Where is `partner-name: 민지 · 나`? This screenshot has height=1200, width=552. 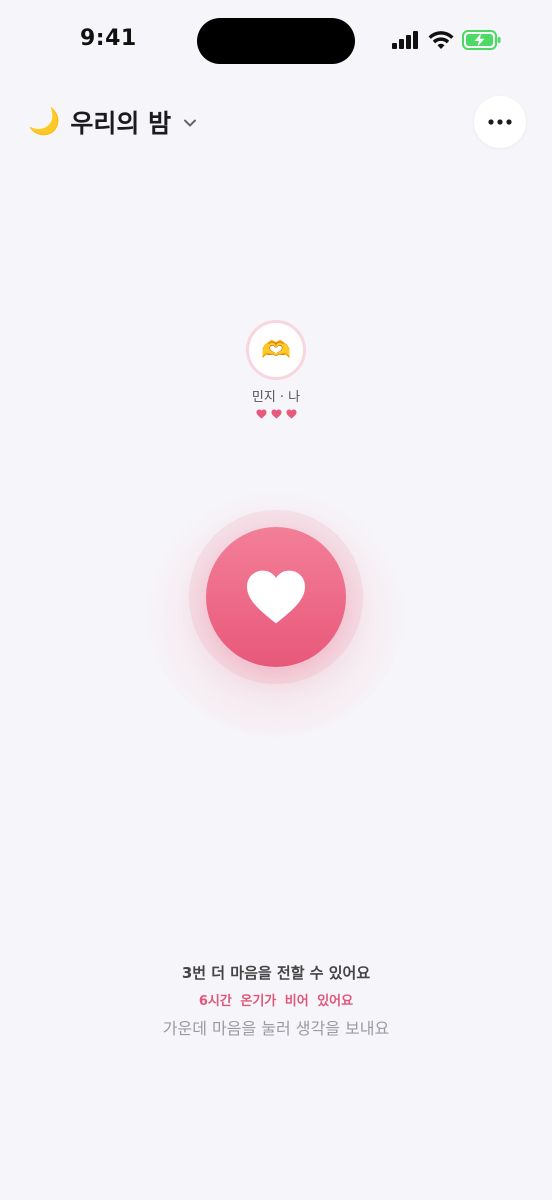 partner-name: 민지 · 나 is located at coordinates (276, 397).